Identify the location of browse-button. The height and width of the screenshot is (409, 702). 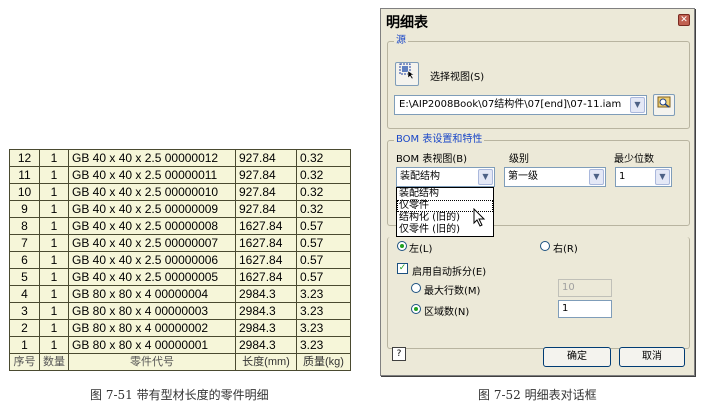
(664, 105).